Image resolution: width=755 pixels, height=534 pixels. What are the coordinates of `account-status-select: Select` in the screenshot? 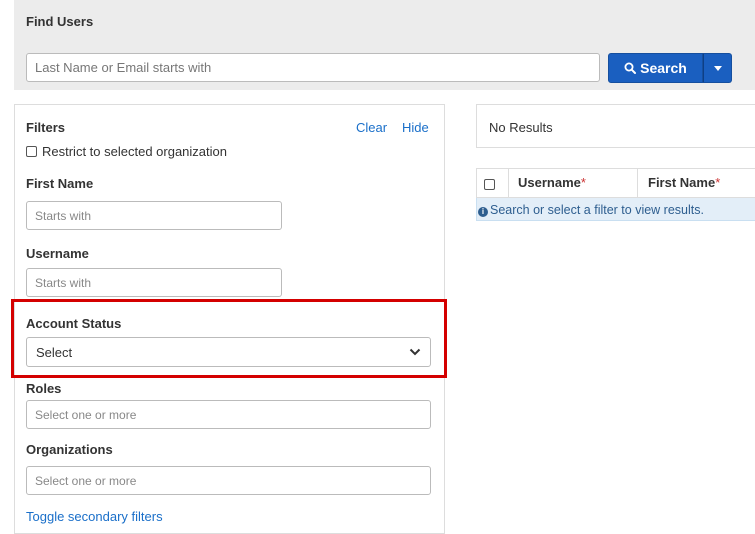 It's located at (228, 352).